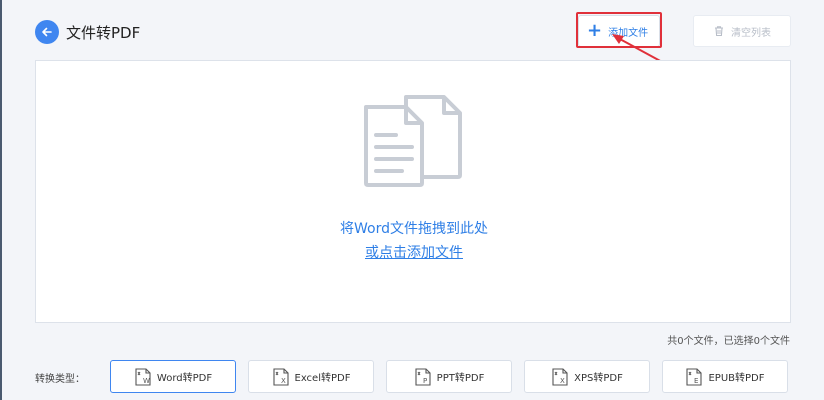 The height and width of the screenshot is (400, 824). What do you see at coordinates (719, 31) in the screenshot?
I see `trash-icon` at bounding box center [719, 31].